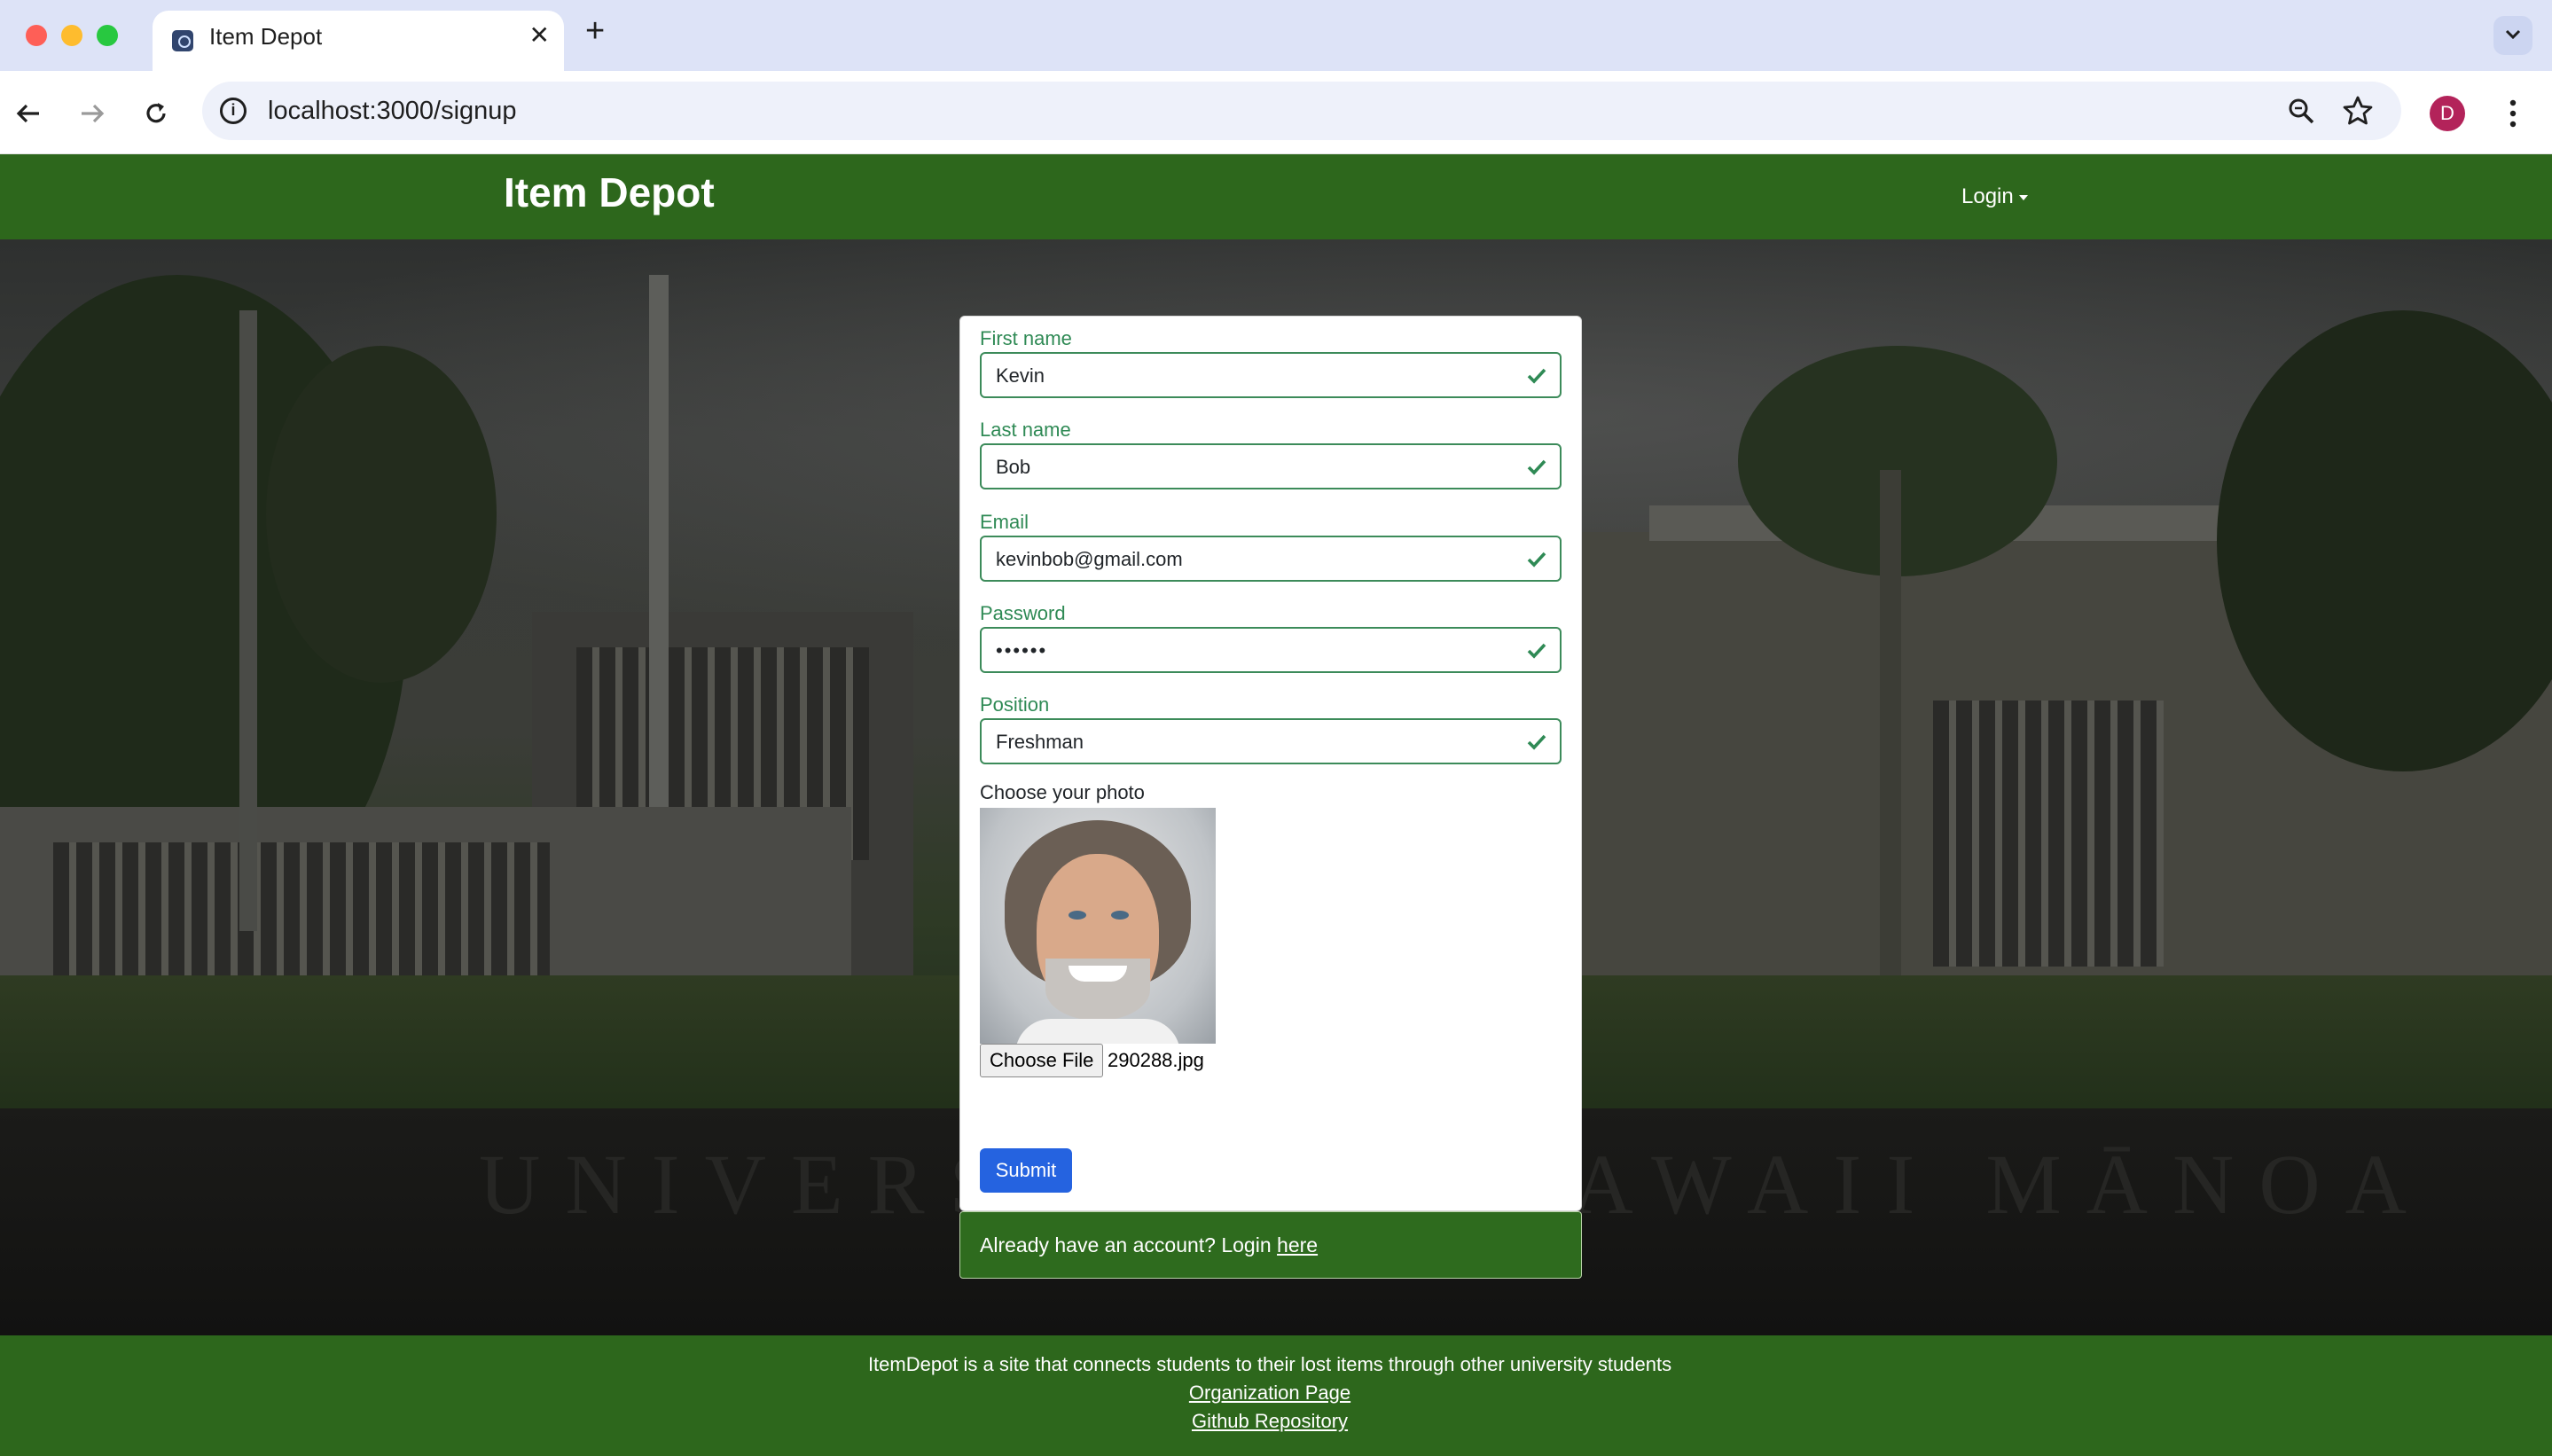  Describe the element at coordinates (1022, 650) in the screenshot. I see `password-value: ••••••` at that location.